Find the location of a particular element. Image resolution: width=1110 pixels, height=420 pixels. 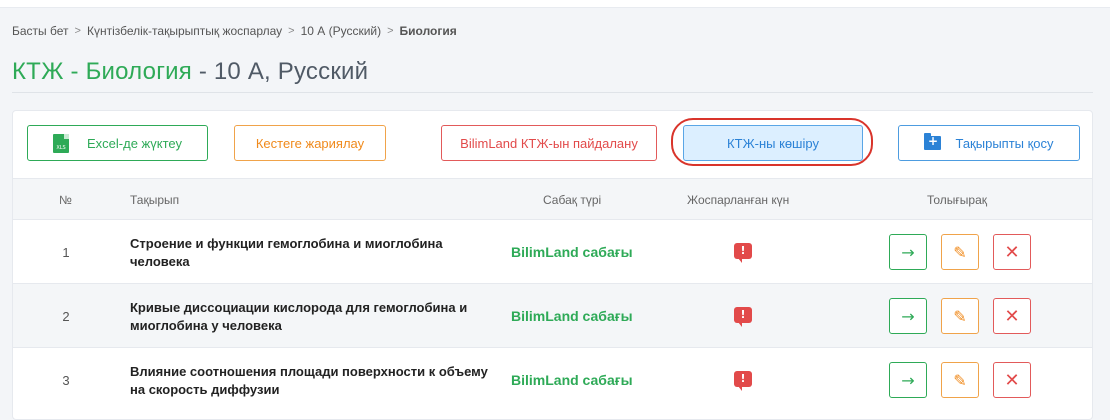

use-bilimland-plan-label: BilimLand КТЖ-ын пайдалану is located at coordinates (549, 143).